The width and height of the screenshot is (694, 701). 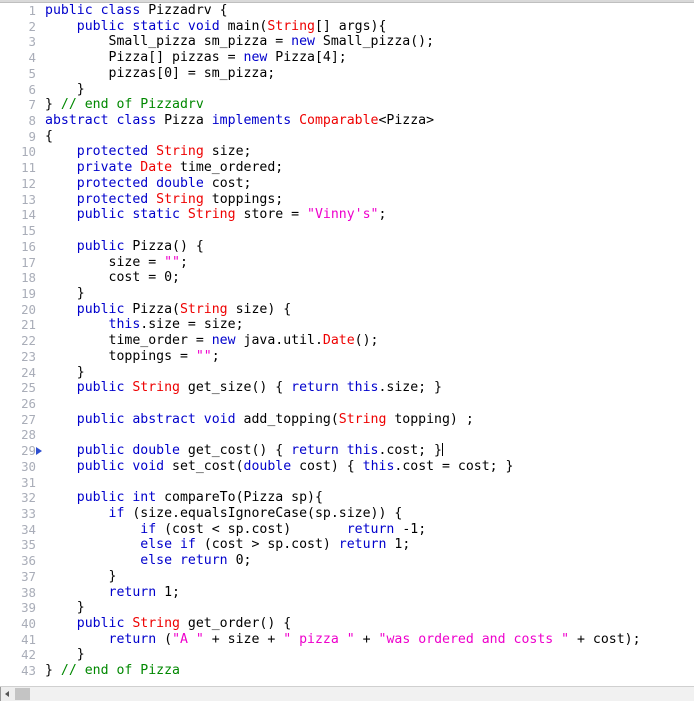 I want to click on token-pln: (, so click(x=168, y=639).